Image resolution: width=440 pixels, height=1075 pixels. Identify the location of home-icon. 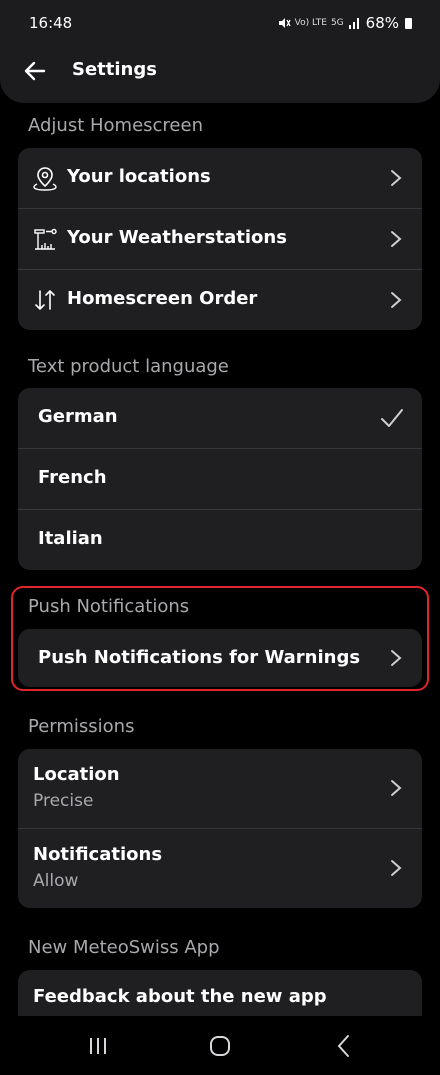
(220, 1046).